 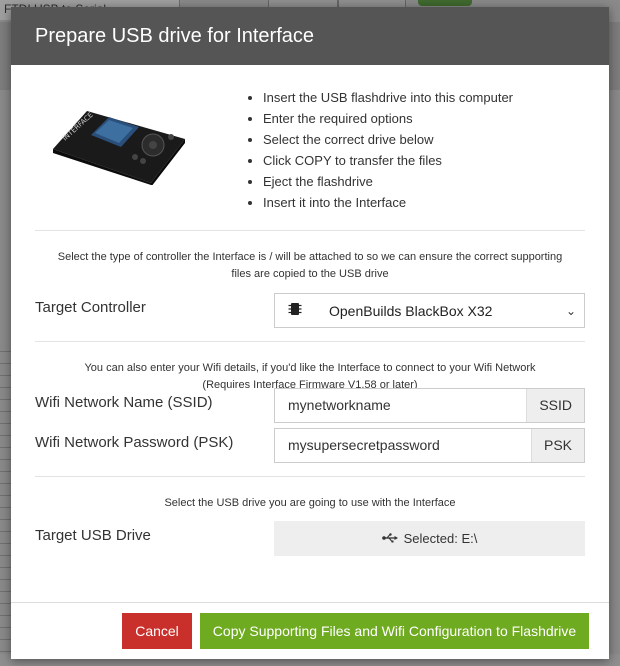 I want to click on usb-row: Target USB Drive Selected: E:\, so click(x=310, y=541).